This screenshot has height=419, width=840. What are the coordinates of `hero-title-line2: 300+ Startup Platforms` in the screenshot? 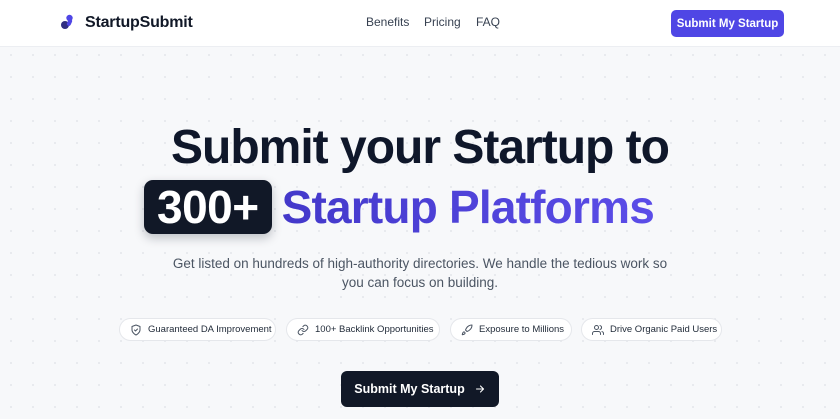 It's located at (399, 207).